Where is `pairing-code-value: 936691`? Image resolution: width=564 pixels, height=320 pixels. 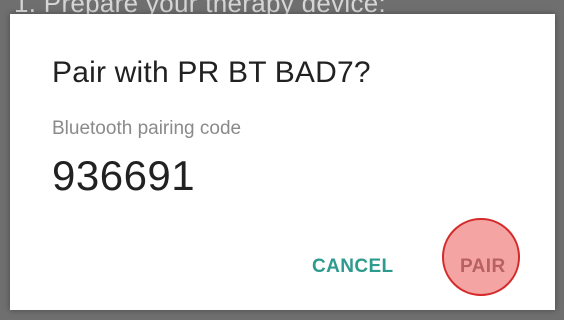
pairing-code-value: 936691 is located at coordinates (124, 175).